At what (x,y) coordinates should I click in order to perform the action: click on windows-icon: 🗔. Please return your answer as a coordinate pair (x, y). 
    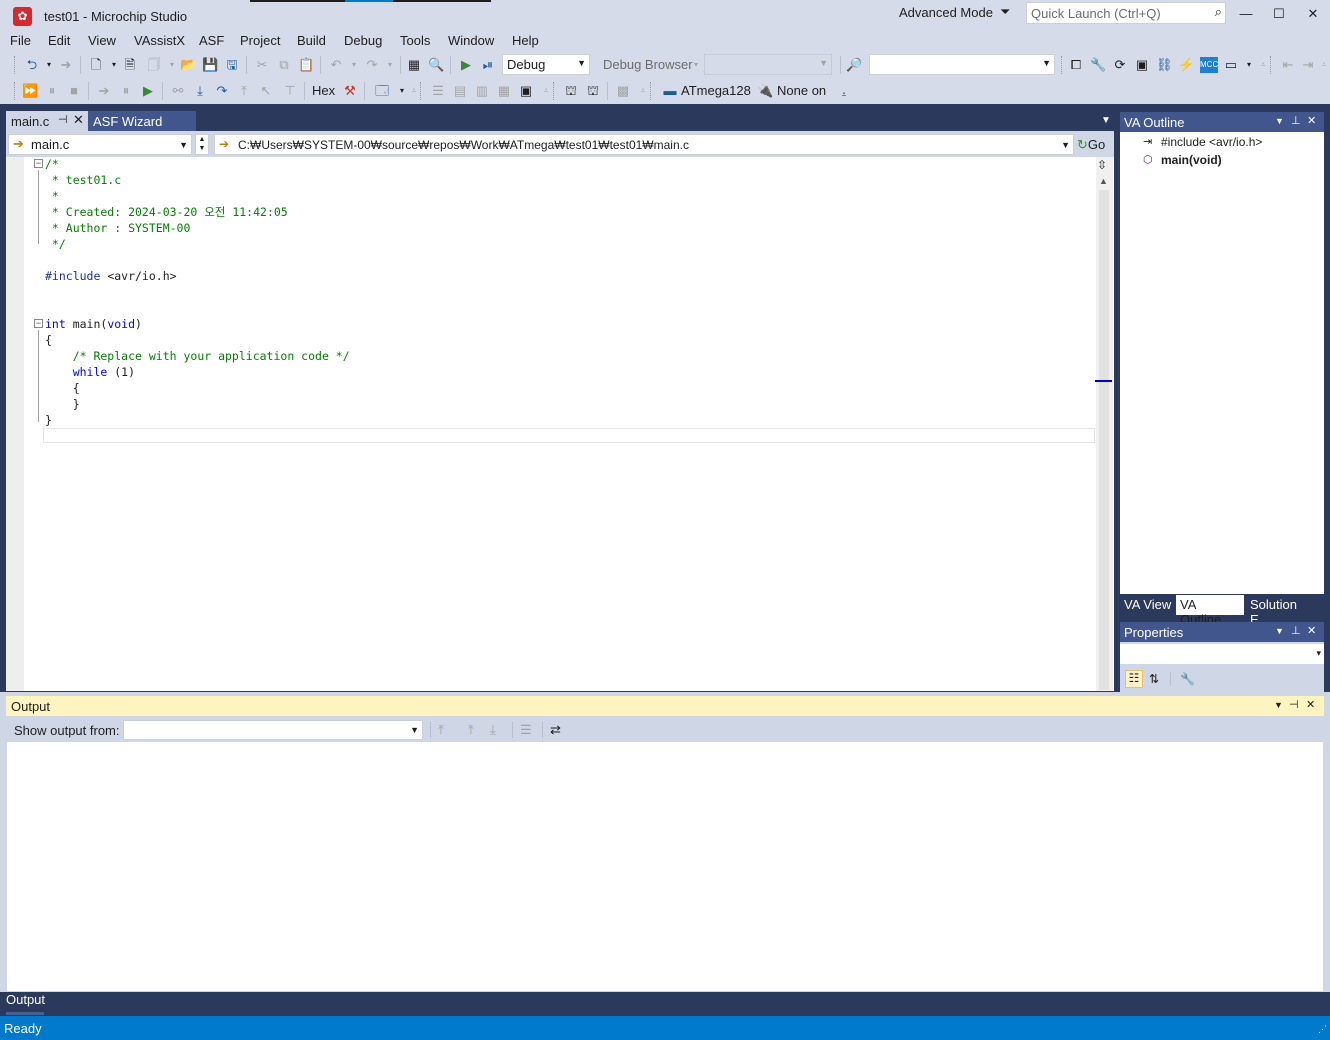
    Looking at the image, I should click on (382, 91).